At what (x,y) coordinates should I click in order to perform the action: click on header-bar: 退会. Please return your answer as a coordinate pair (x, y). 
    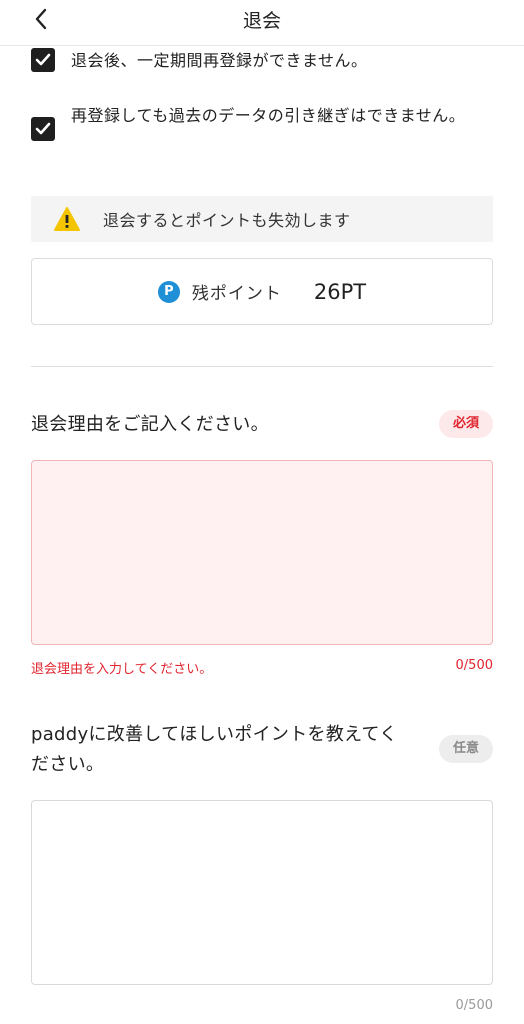
    Looking at the image, I should click on (262, 23).